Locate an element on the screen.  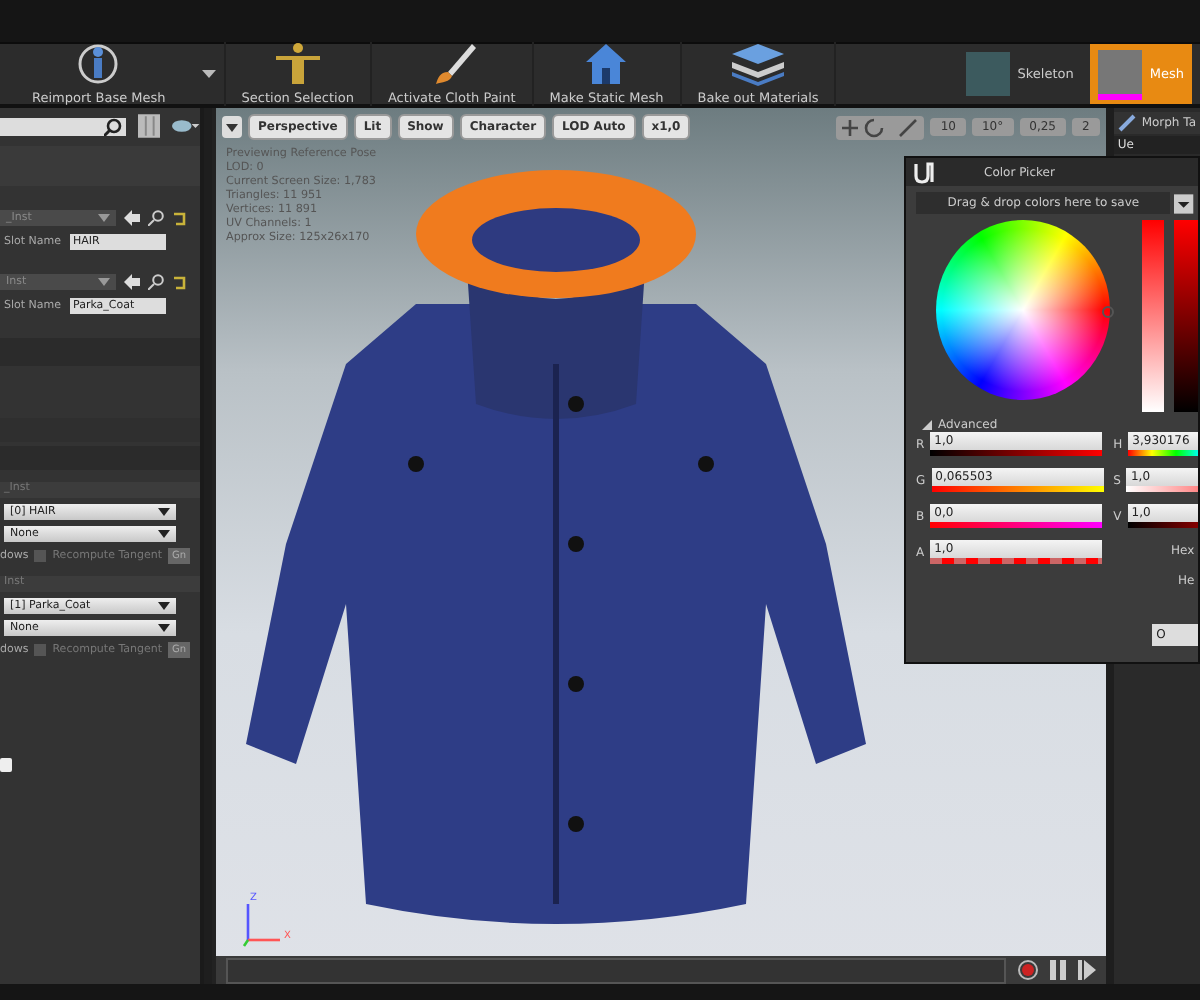
value-bar is located at coordinates (1186, 316).